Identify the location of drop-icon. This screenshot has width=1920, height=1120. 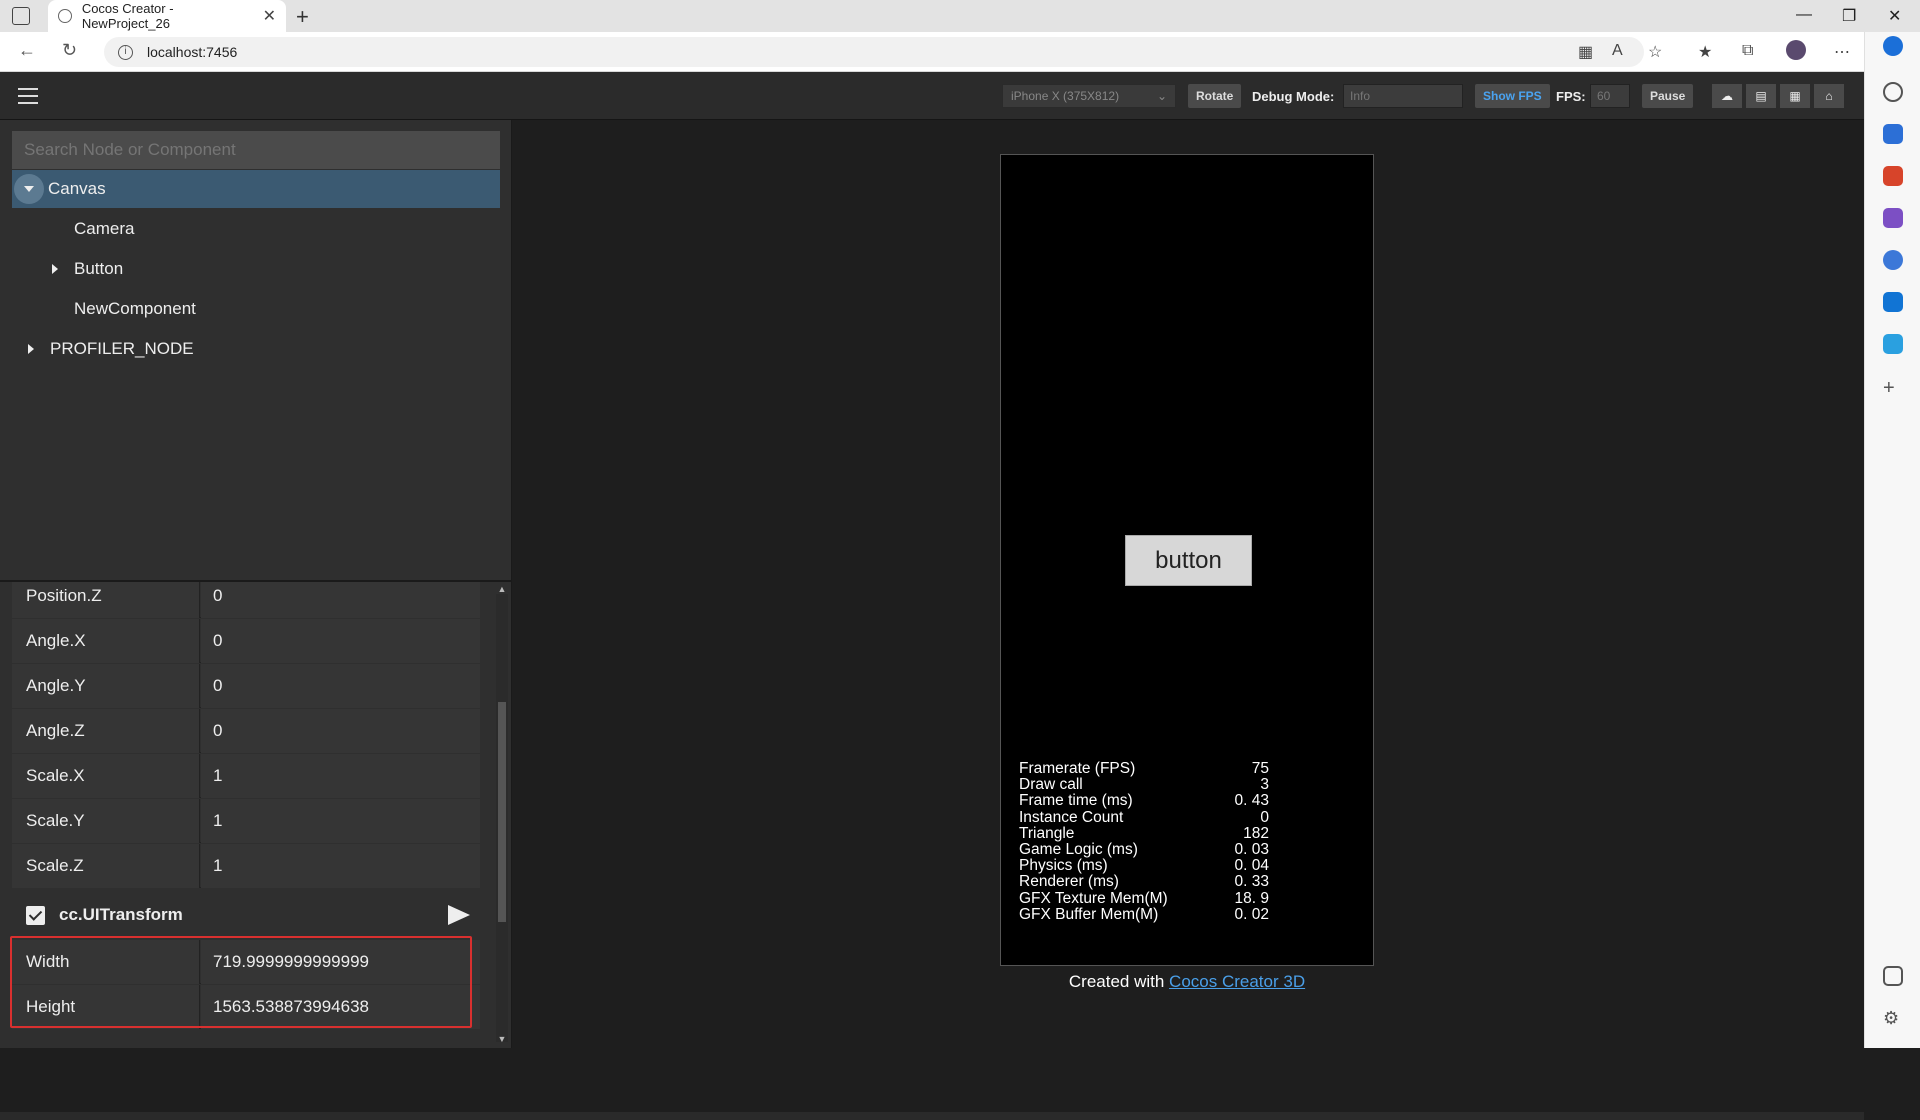
(1893, 344).